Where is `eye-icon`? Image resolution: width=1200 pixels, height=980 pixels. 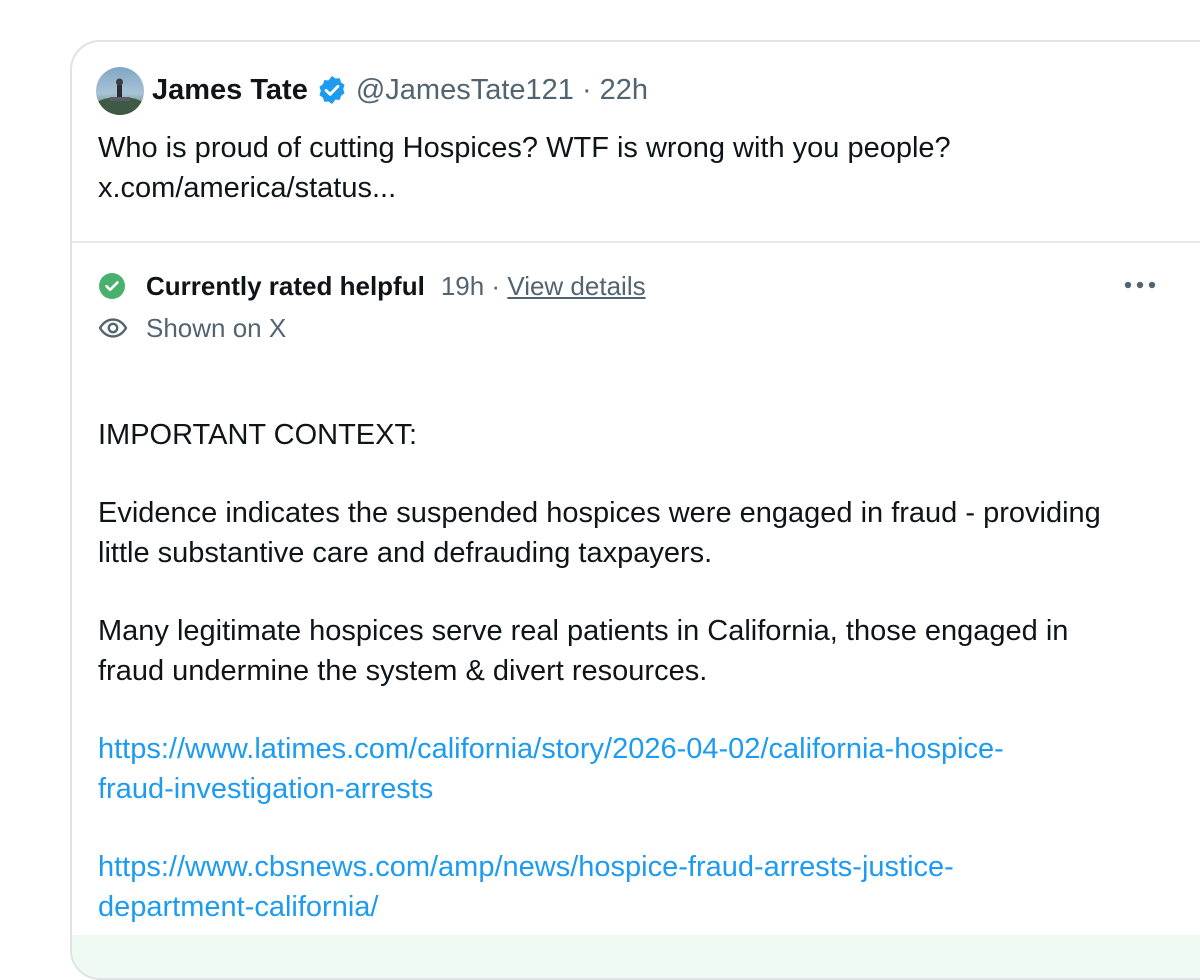 eye-icon is located at coordinates (113, 328).